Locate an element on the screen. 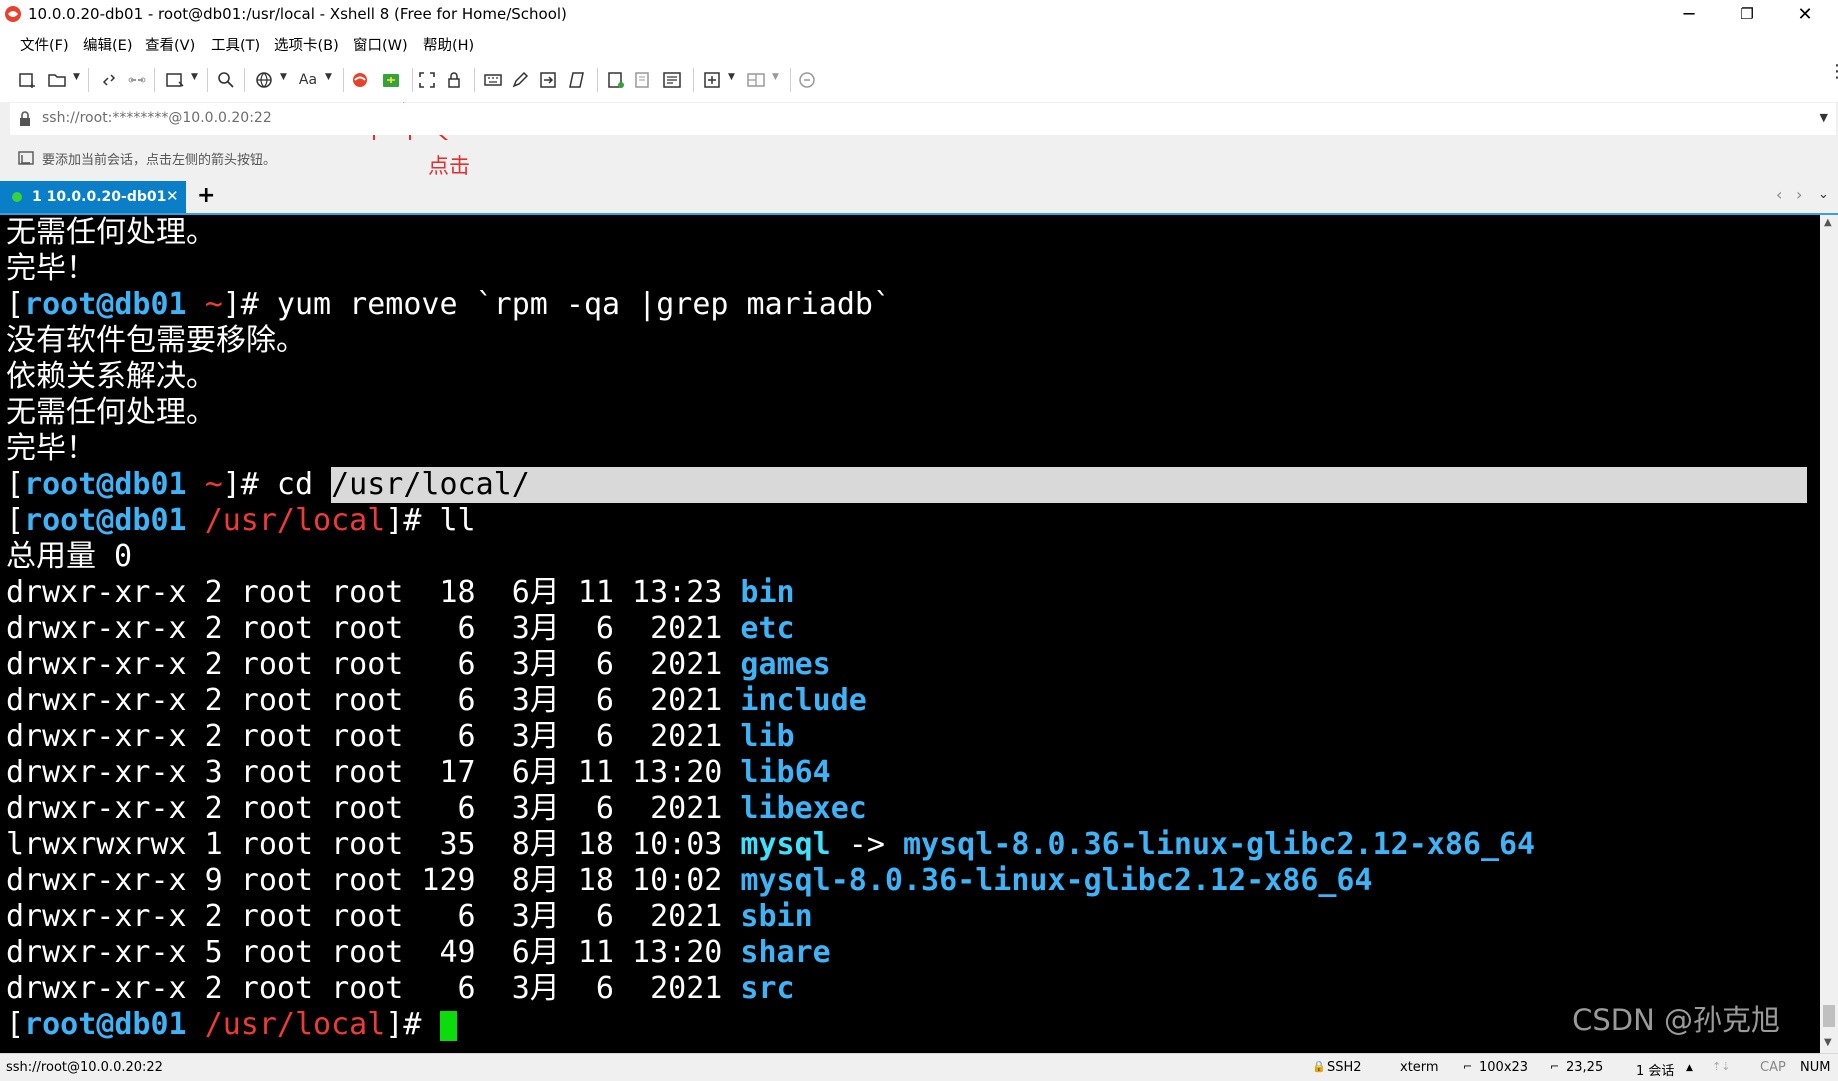  tab-list-icon: ⌄ is located at coordinates (1823, 194).